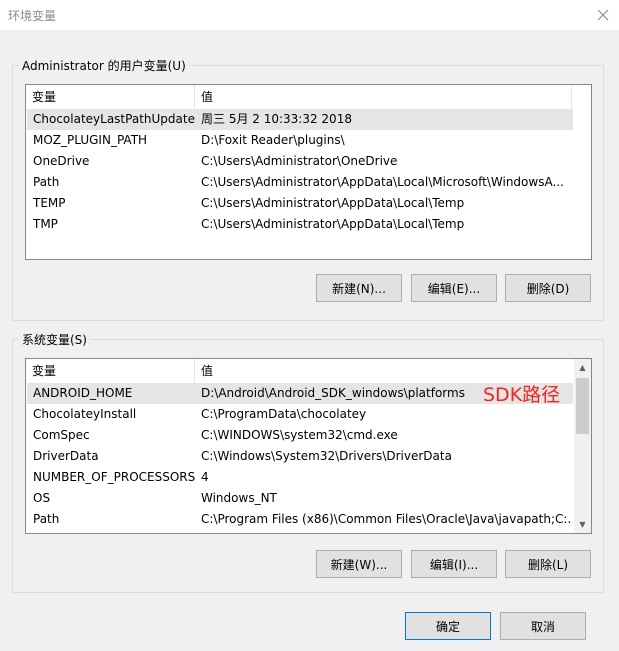  Describe the element at coordinates (383, 97) in the screenshot. I see `column-header-value: 值` at that location.